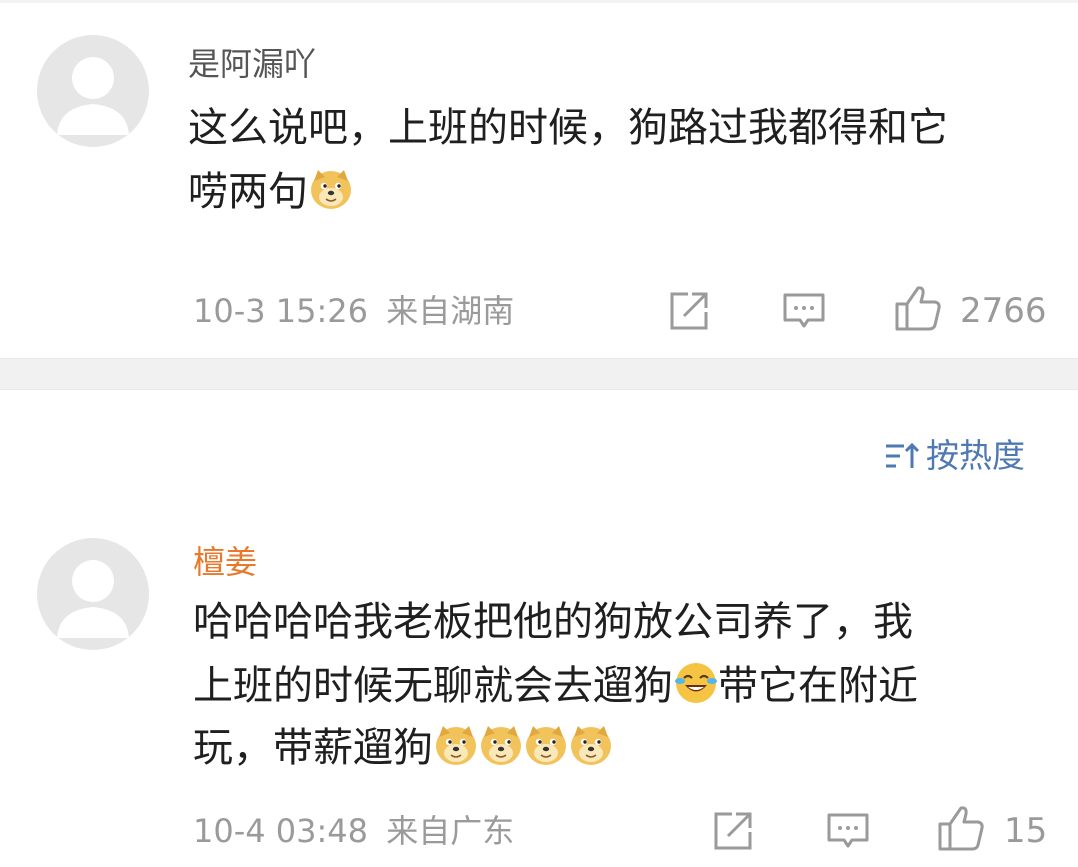  I want to click on comment-text-line-2: 上班的时候无聊就会去遛狗 带它在附近, so click(555, 685).